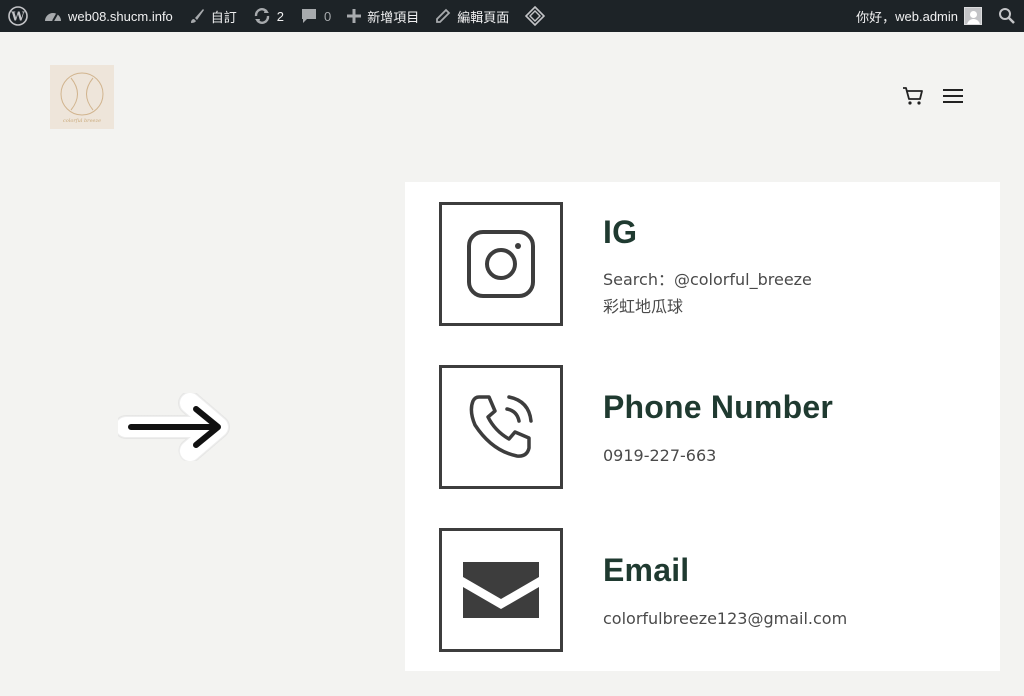 The image size is (1024, 696). I want to click on customize-label: 自訂, so click(223, 17).